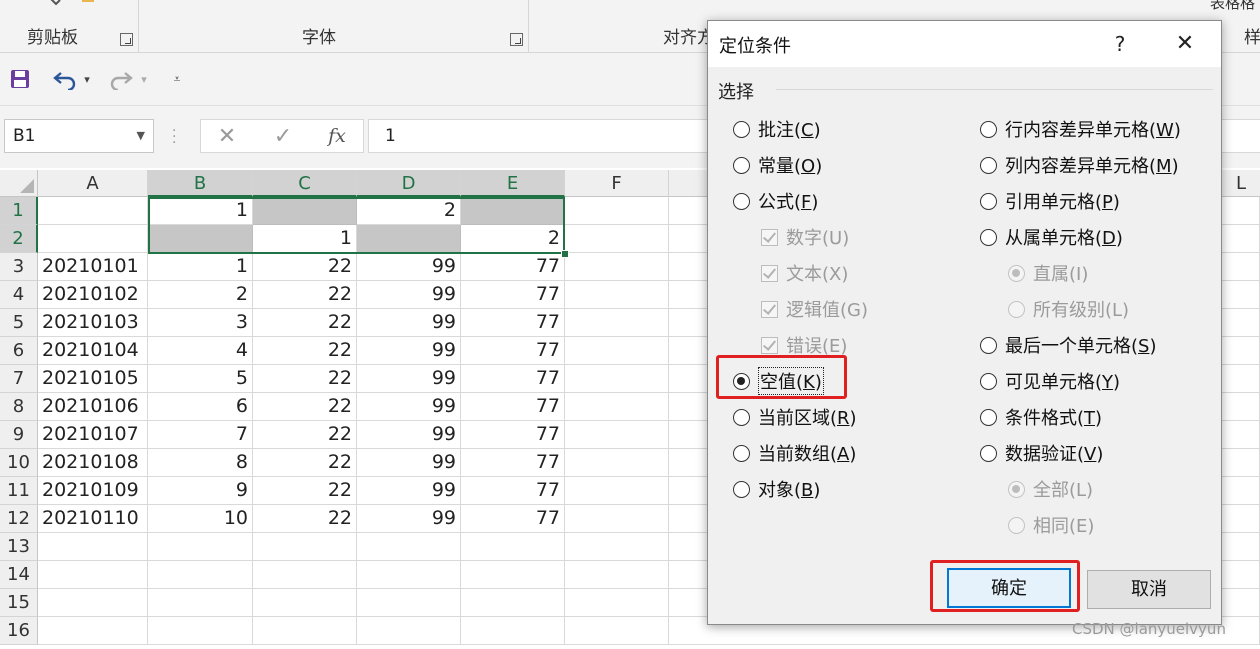 The height and width of the screenshot is (649, 1260). Describe the element at coordinates (305, 547) in the screenshot. I see `cell-c13` at that location.